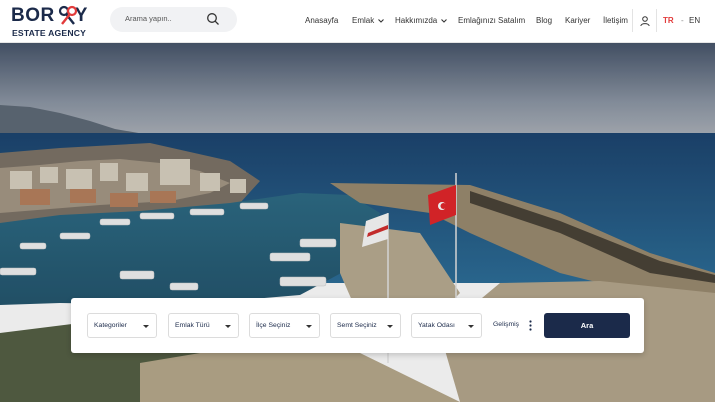 The height and width of the screenshot is (402, 715). Describe the element at coordinates (52, 22) in the screenshot. I see `logo: BOR Y ESTATE AGENCY` at that location.